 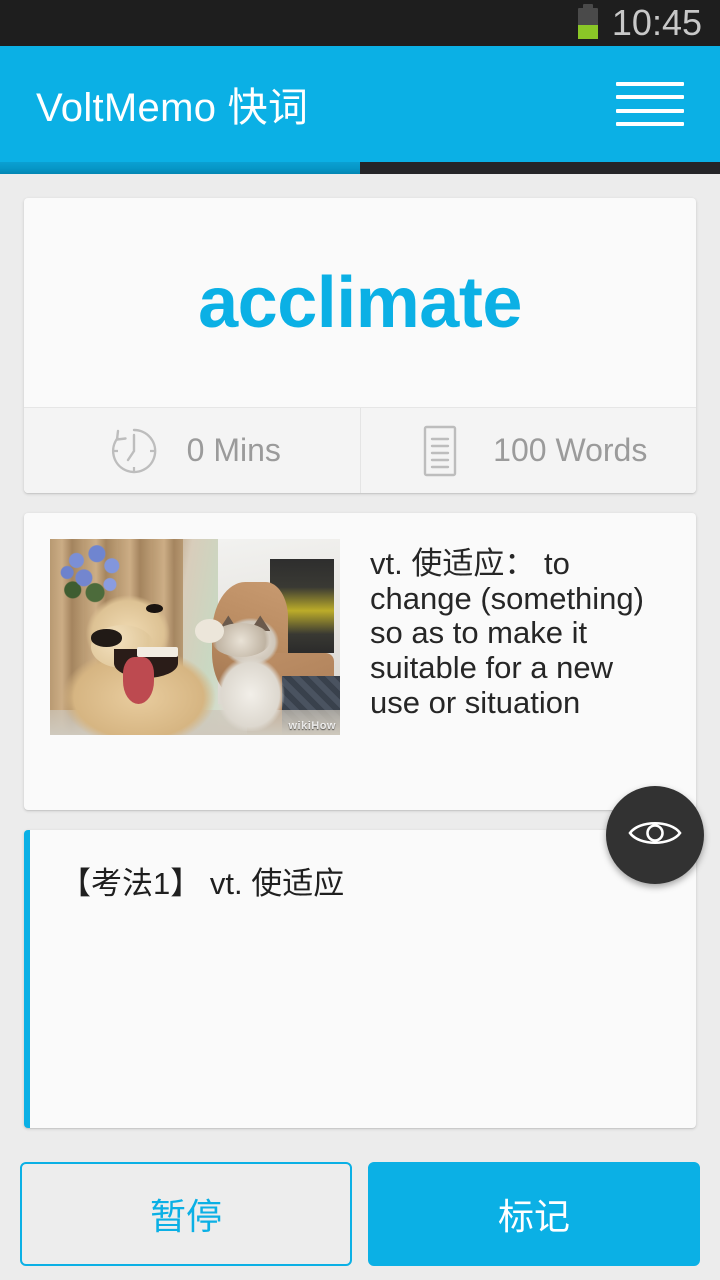 I want to click on photo-dog-tongue, so click(x=138, y=680).